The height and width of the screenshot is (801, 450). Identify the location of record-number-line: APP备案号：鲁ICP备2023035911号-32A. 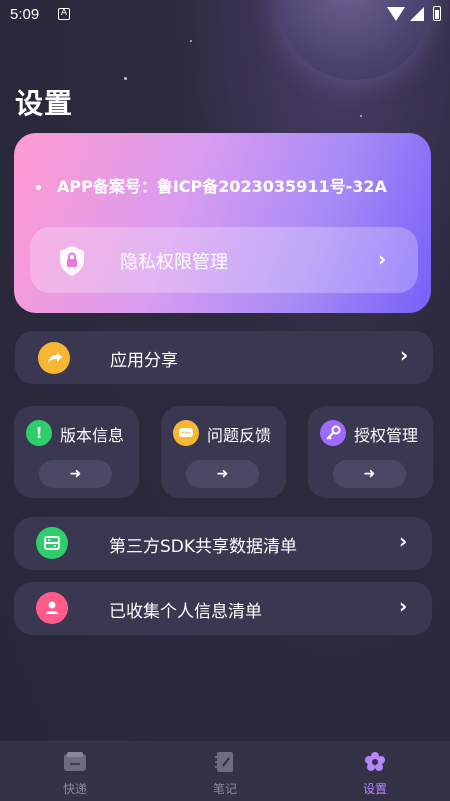
(211, 185).